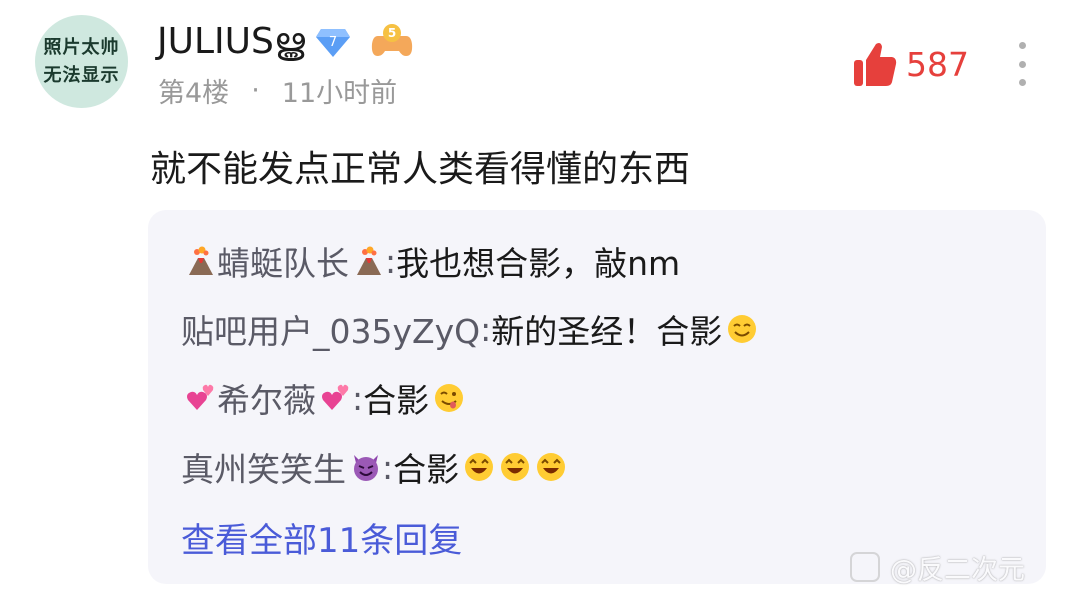 Image resolution: width=1080 pixels, height=594 pixels. Describe the element at coordinates (366, 468) in the screenshot. I see `smiling-devil-icon` at that location.